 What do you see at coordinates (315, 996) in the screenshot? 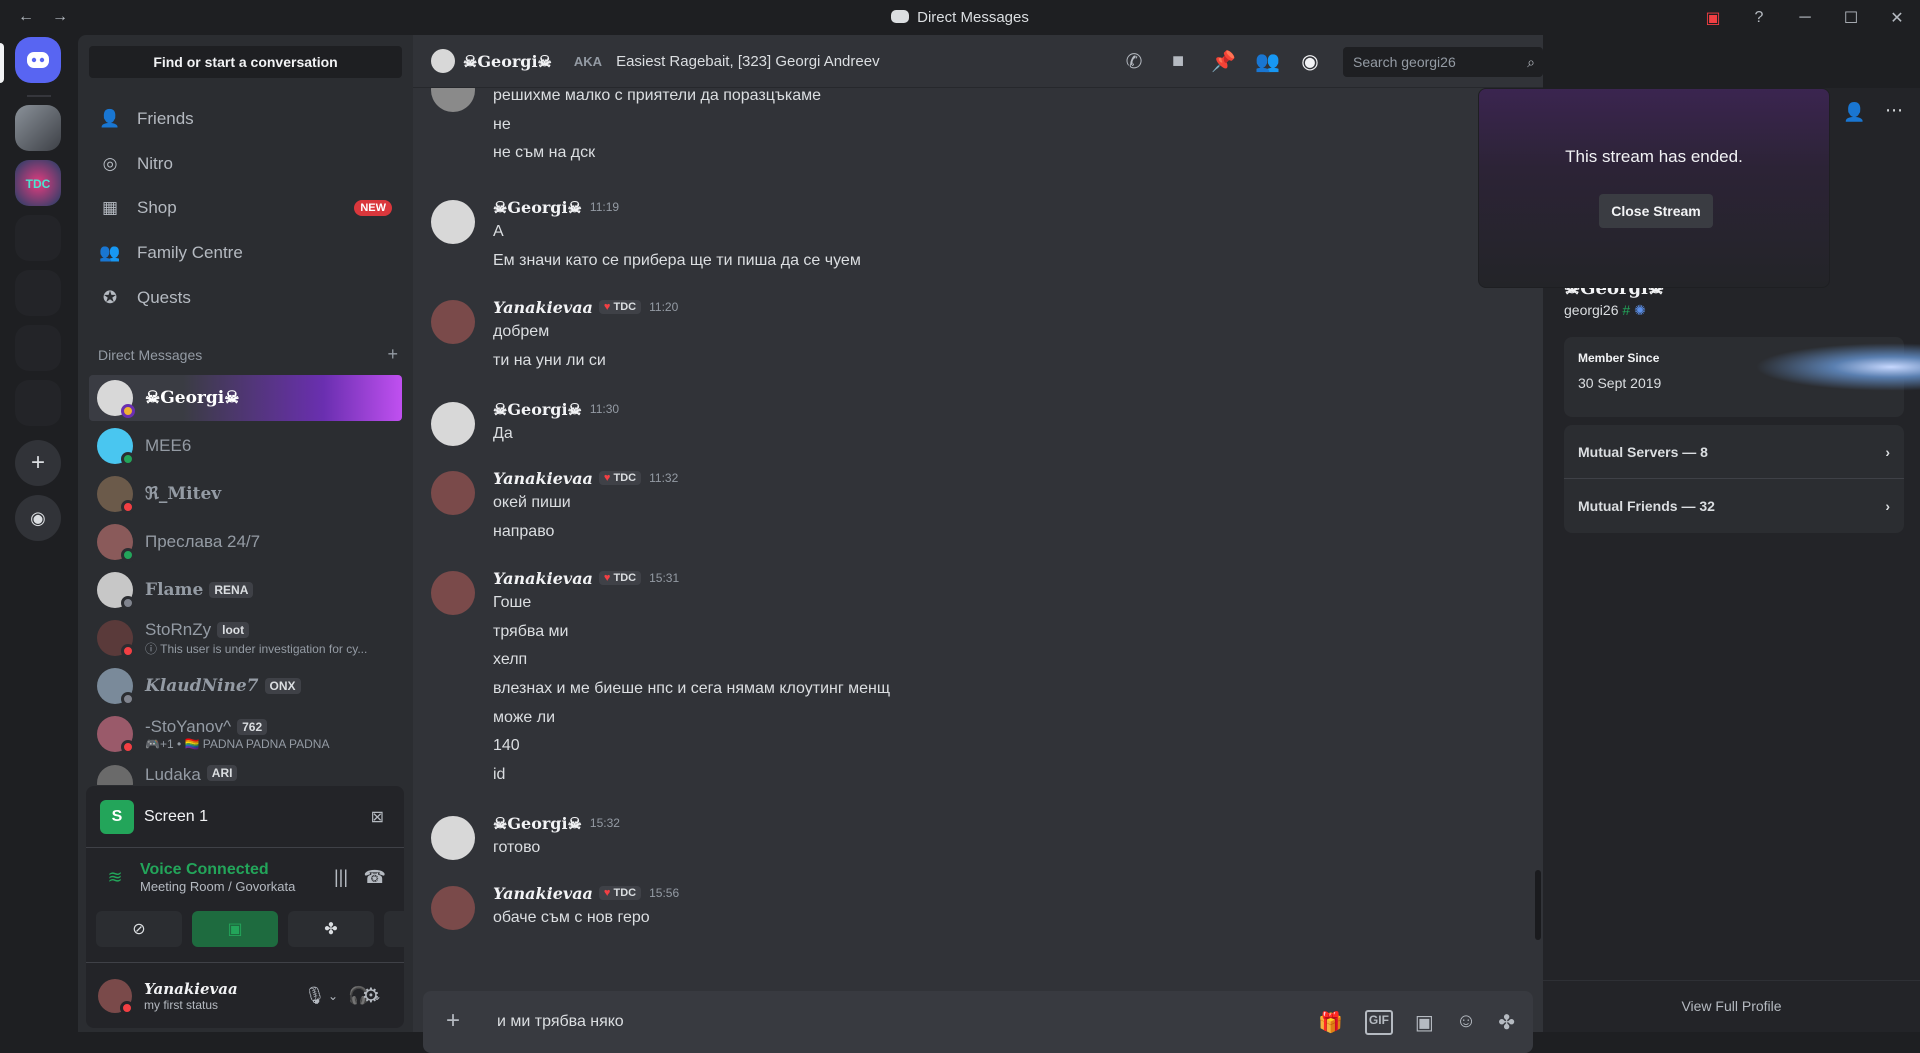
I see `microphone-icon: 🎙` at bounding box center [315, 996].